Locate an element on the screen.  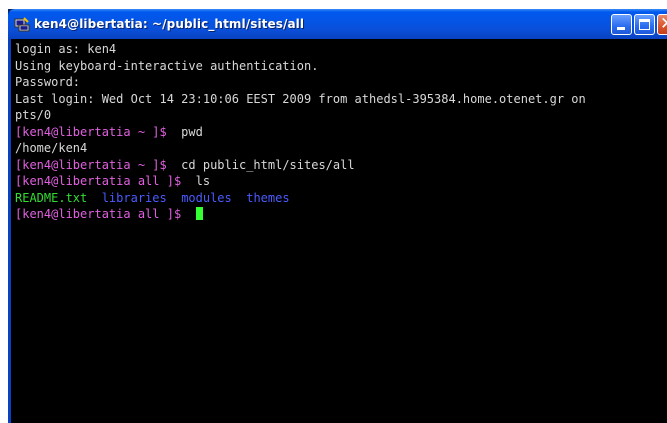
close-icon: ✕ is located at coordinates (663, 24).